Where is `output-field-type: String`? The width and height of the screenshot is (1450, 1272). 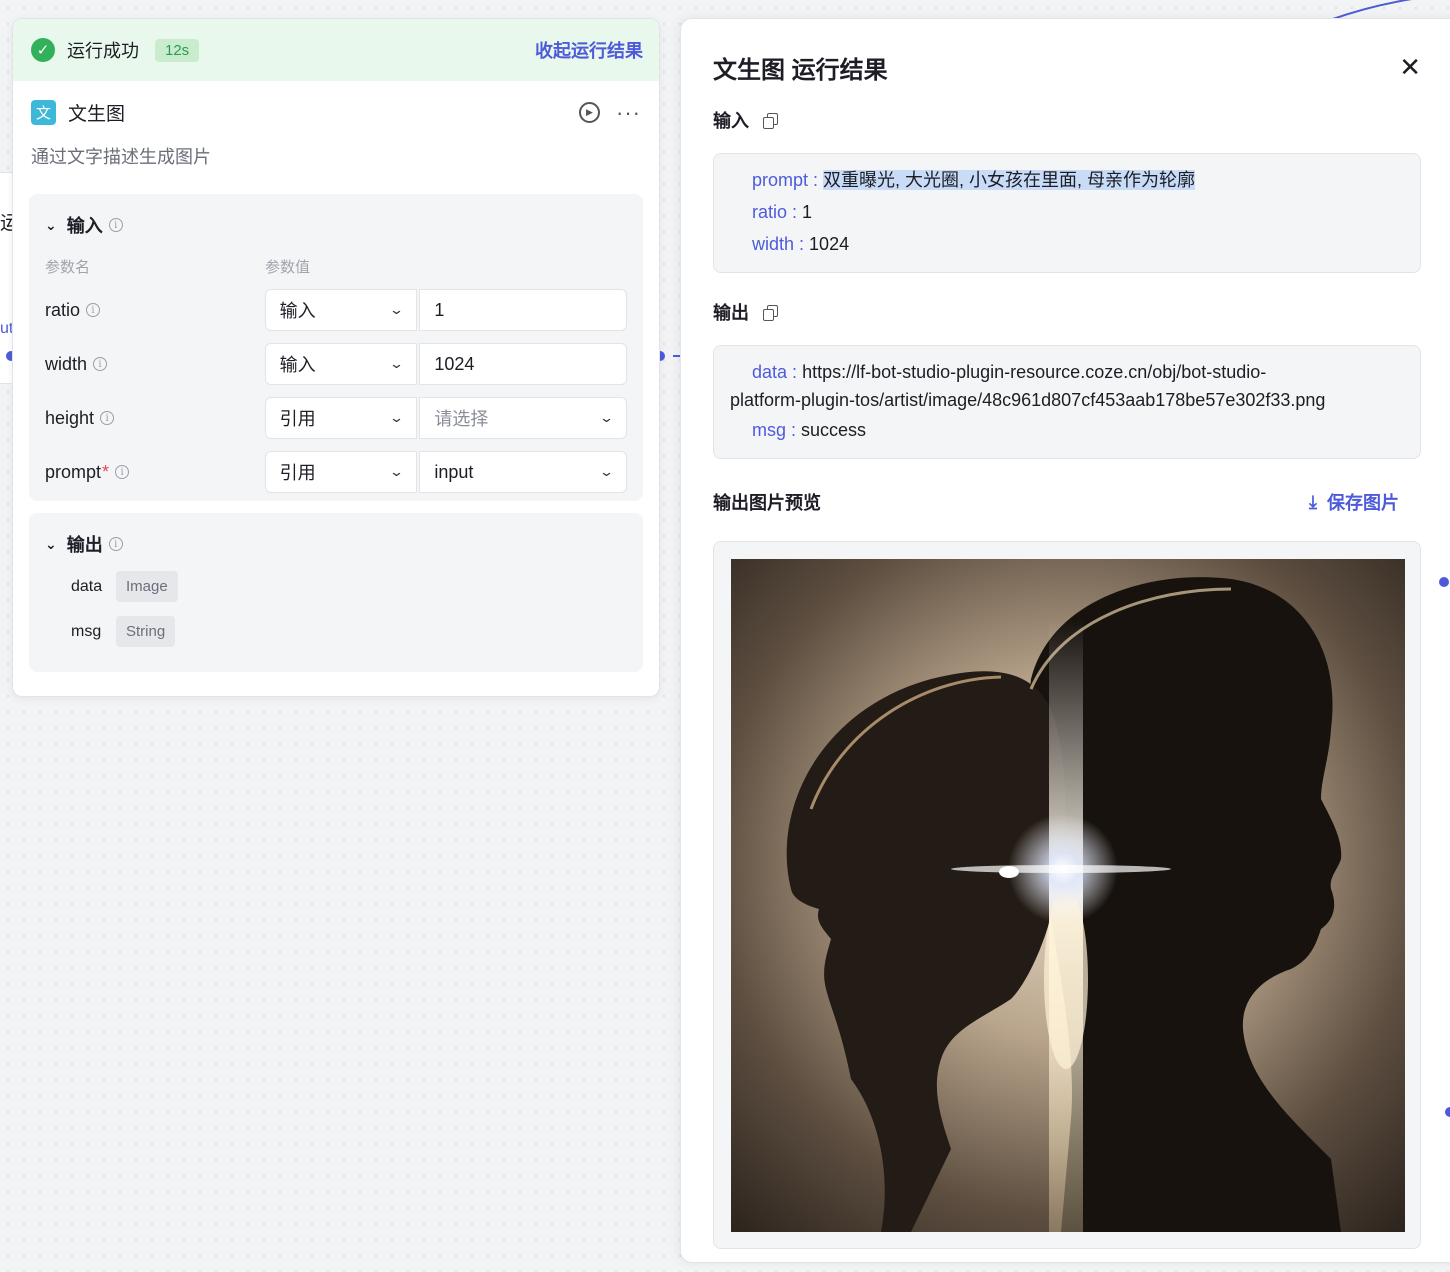
output-field-type: String is located at coordinates (146, 631).